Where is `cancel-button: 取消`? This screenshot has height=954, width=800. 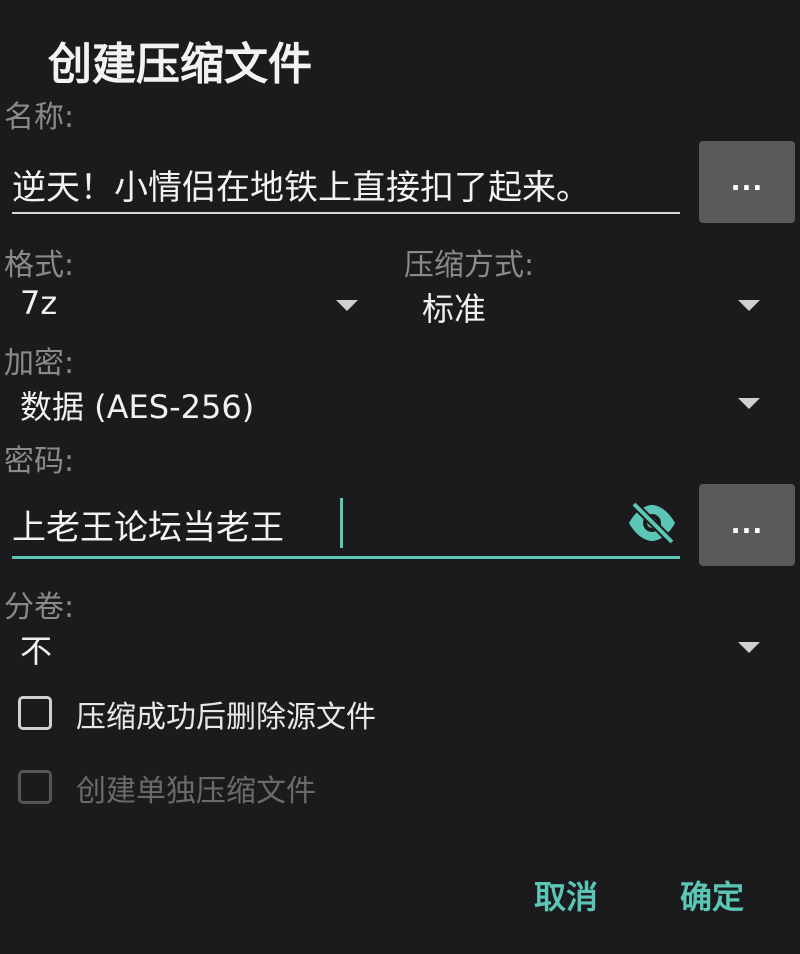 cancel-button: 取消 is located at coordinates (566, 895).